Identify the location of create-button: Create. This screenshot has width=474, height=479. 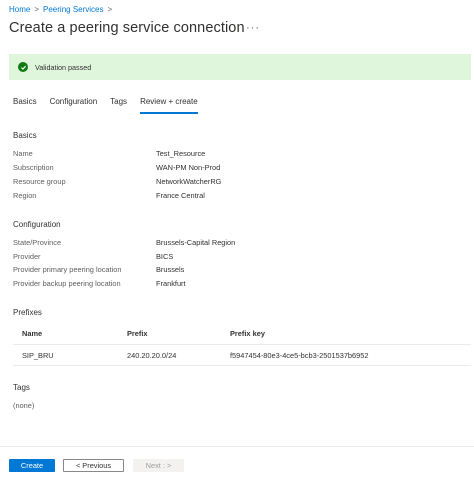
(32, 465).